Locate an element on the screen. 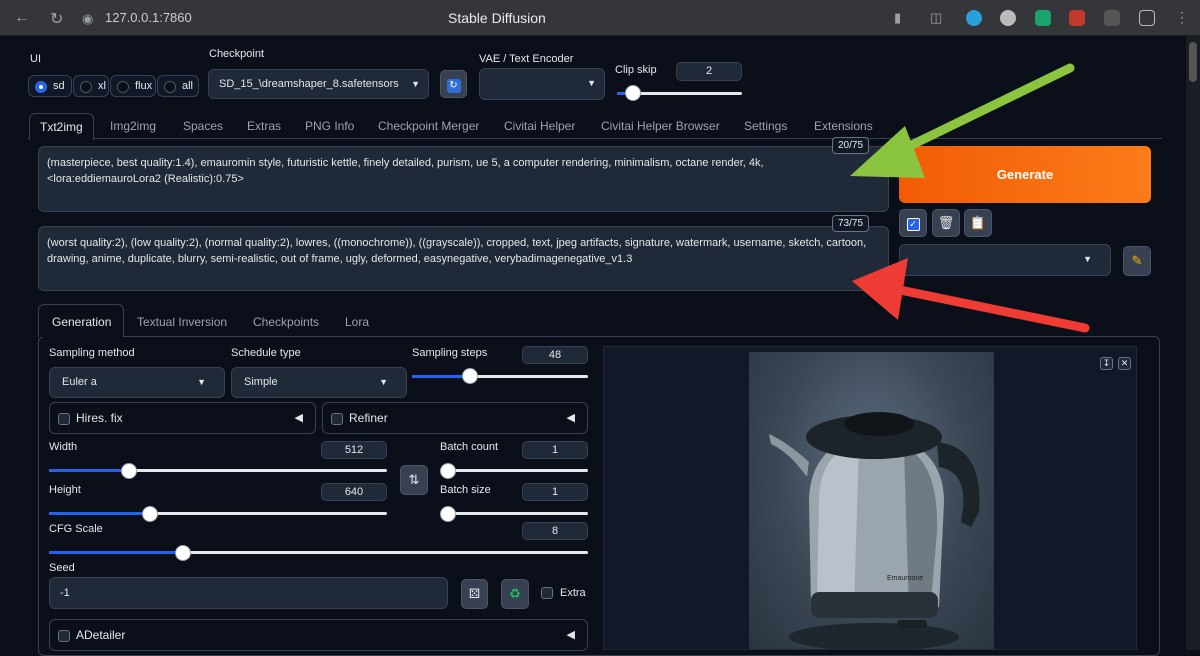 Image resolution: width=1200 pixels, height=656 pixels. cfg-scale-slider-fill is located at coordinates (116, 552).